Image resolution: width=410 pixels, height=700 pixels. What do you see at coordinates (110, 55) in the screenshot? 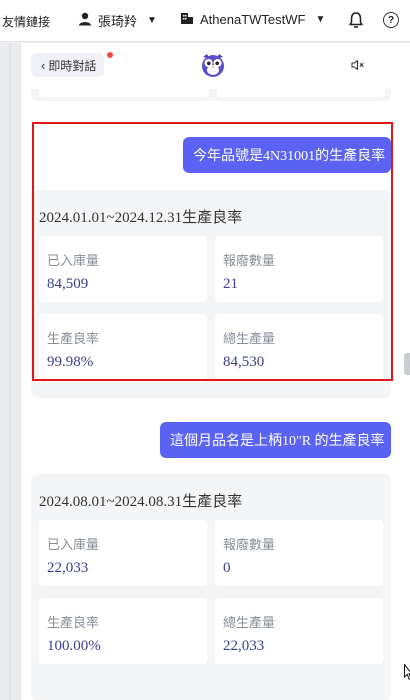
I see `notification-dot` at bounding box center [110, 55].